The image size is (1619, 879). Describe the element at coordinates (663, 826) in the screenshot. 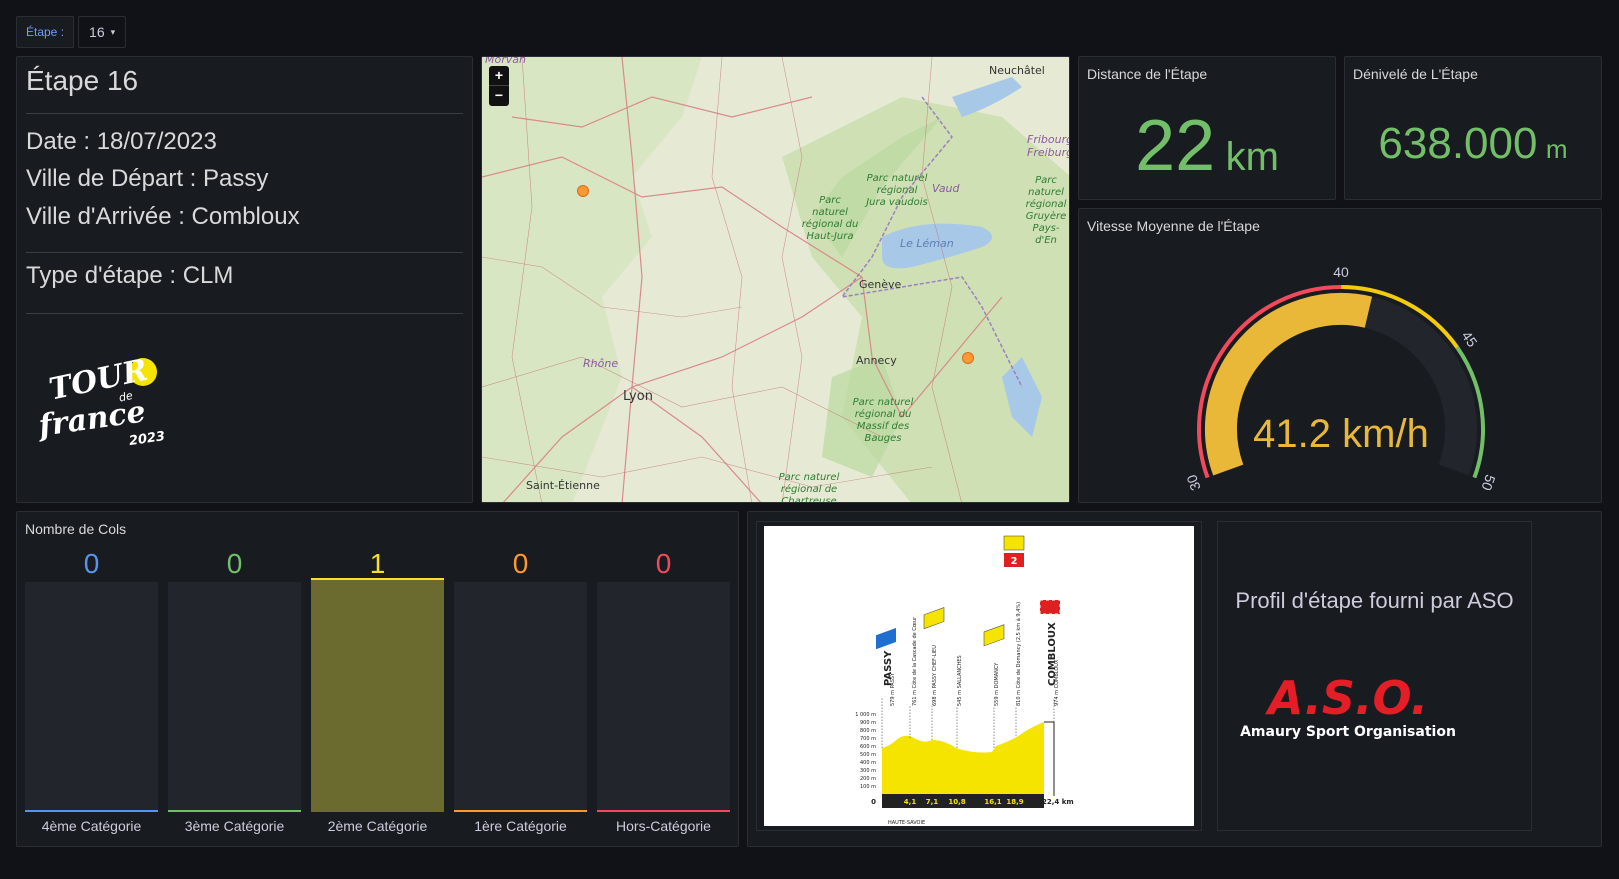

I see `bar-label: Hors-Catégorie` at that location.